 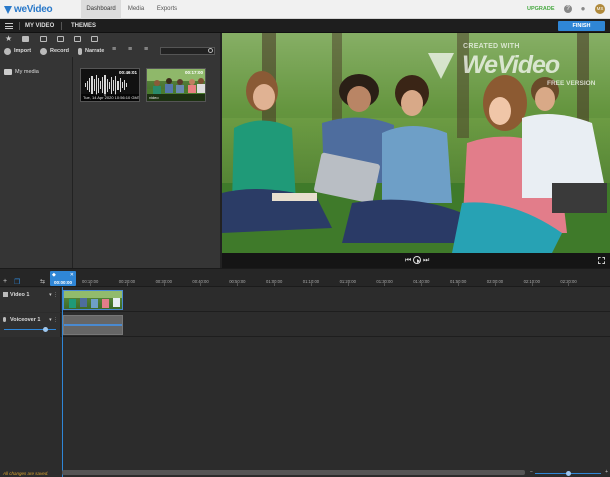 I want to click on playhead-handle: ◆ ✕ 00:00:00, so click(x=63, y=278).